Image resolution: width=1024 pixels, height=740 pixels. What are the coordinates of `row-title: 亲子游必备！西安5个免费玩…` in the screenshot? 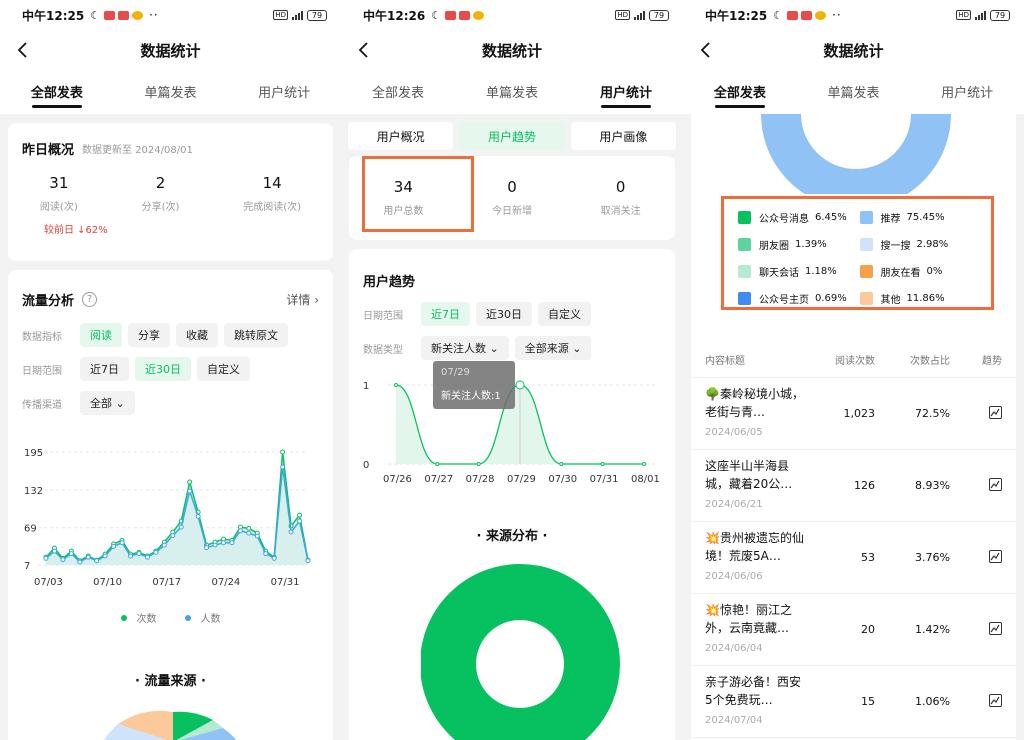 It's located at (753, 691).